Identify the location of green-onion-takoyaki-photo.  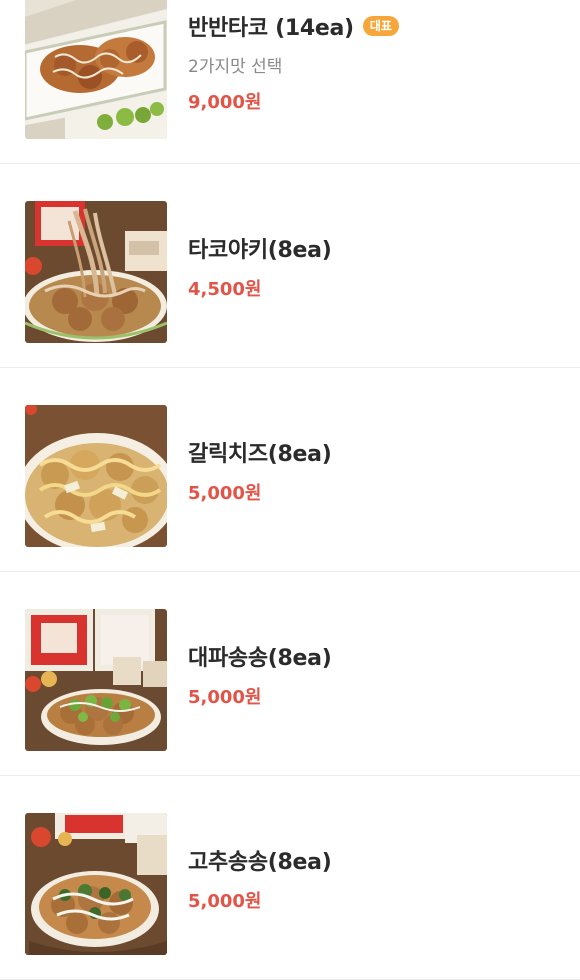
(96, 680).